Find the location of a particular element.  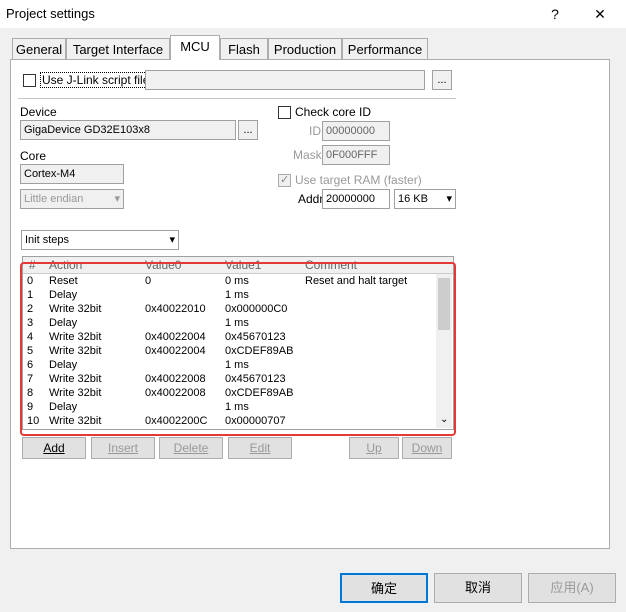

endian-value: Little endian is located at coordinates (54, 199).